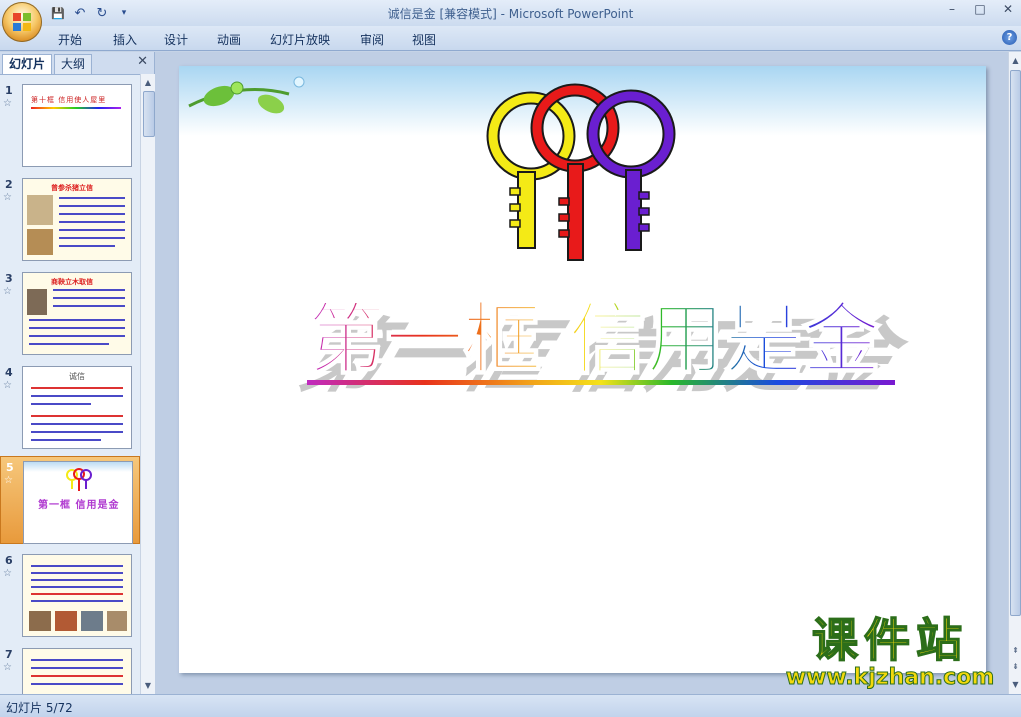  What do you see at coordinates (952, 9) in the screenshot?
I see `minimize-button: –` at bounding box center [952, 9].